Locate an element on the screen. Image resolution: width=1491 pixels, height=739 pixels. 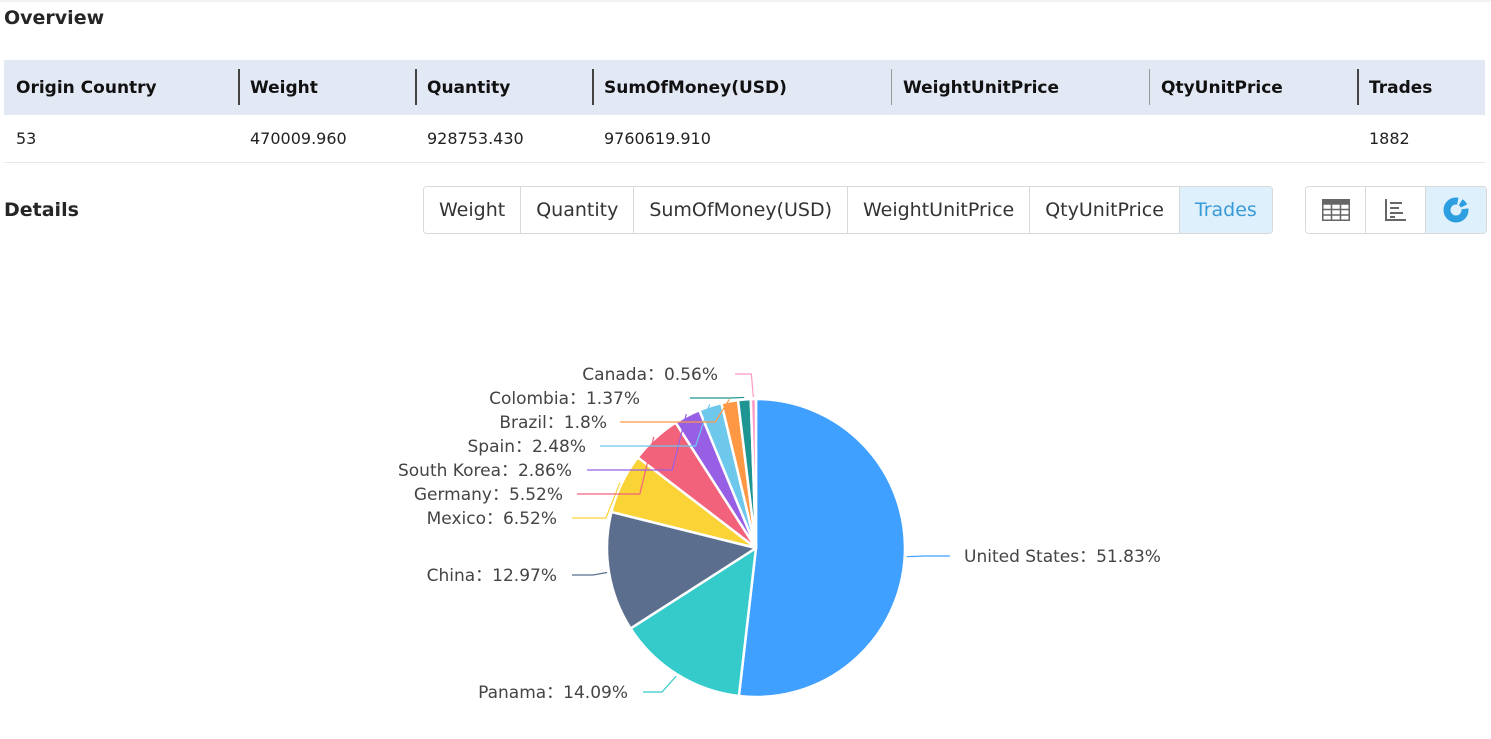
tab-qty-unit-price: QtyUnitPrice is located at coordinates (1105, 210).